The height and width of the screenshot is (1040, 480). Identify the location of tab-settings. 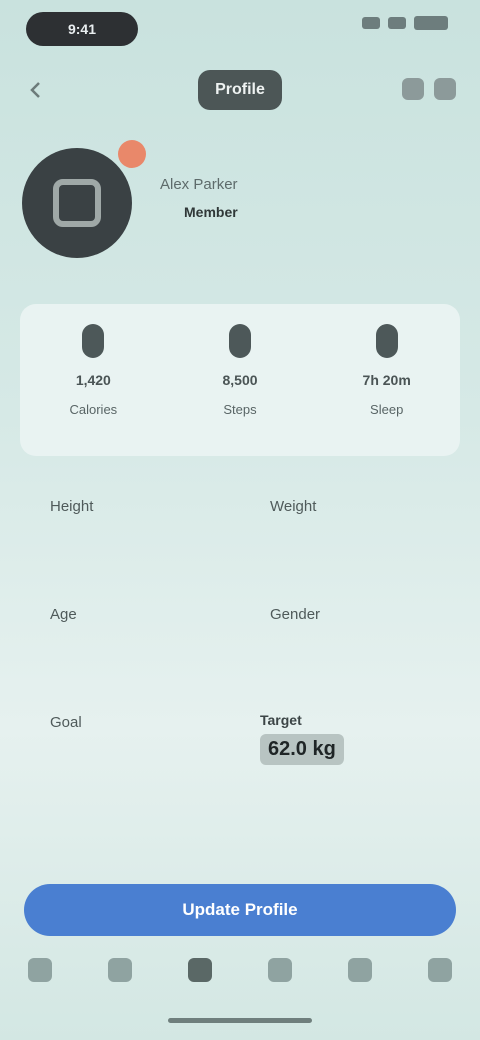
(360, 970).